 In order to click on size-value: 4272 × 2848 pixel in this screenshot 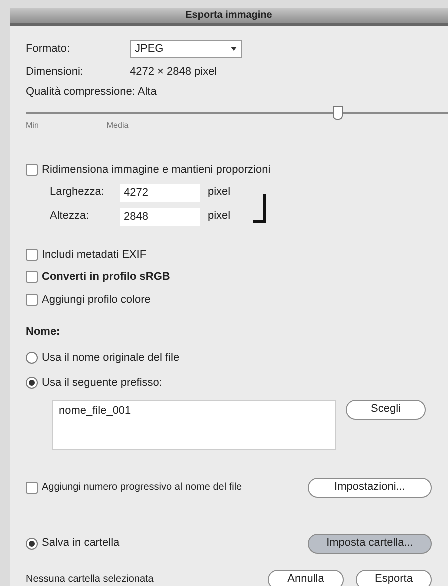, I will do `click(174, 72)`.